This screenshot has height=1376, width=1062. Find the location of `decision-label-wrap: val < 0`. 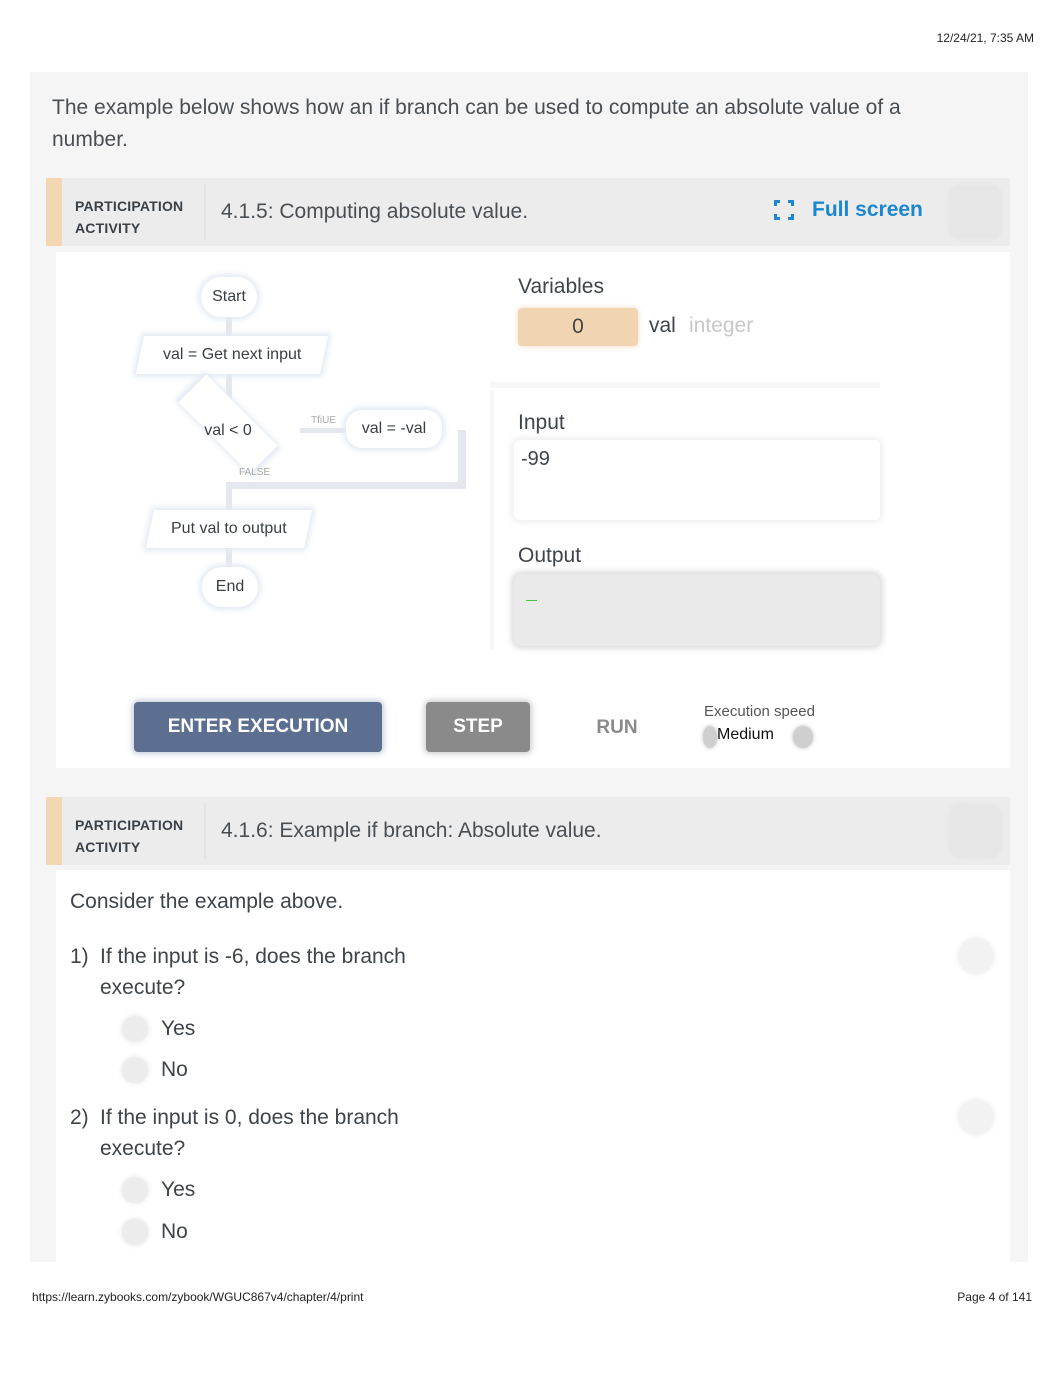

decision-label-wrap: val < 0 is located at coordinates (228, 431).